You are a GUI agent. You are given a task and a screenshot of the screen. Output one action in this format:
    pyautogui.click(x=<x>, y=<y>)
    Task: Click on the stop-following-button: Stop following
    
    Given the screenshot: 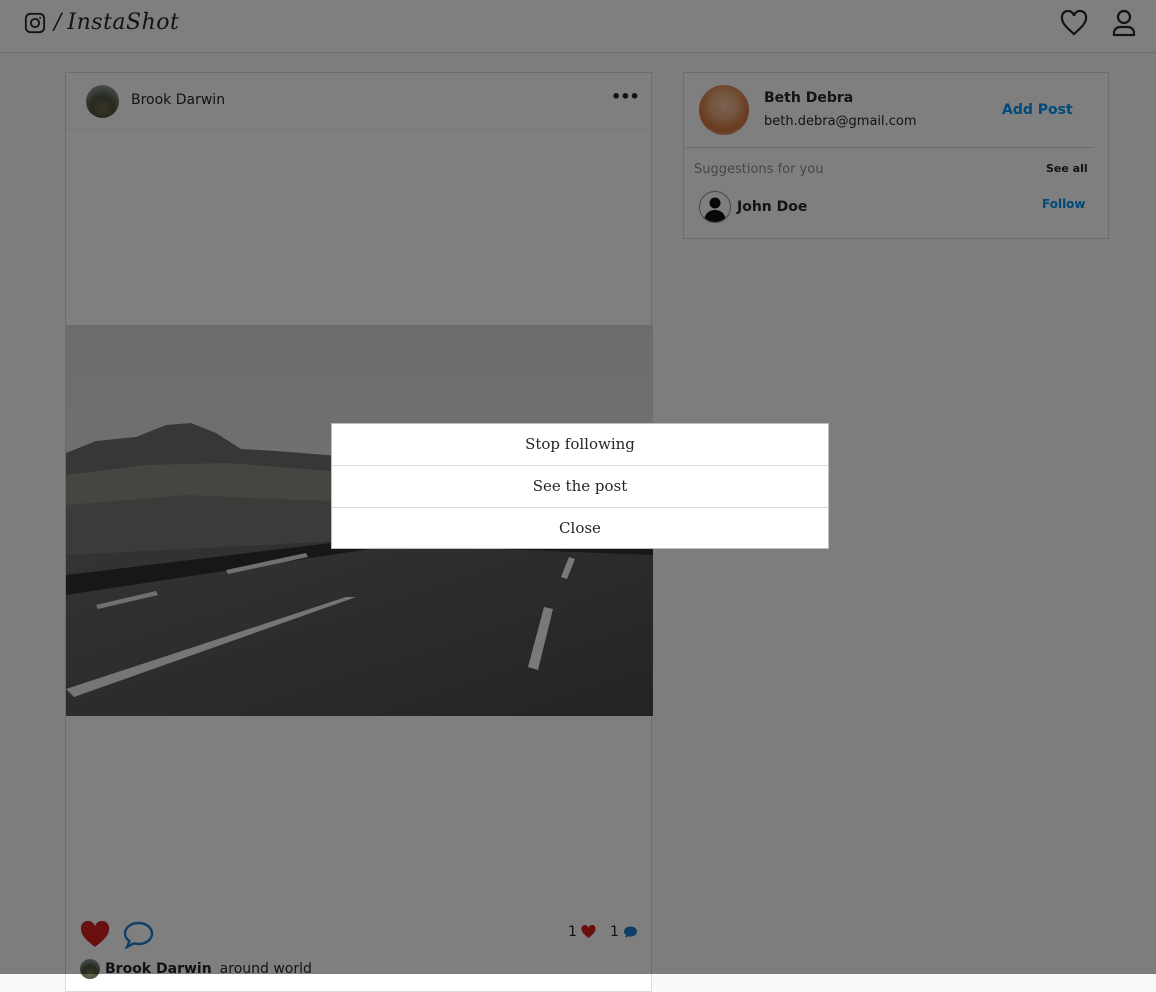 What is the action you would take?
    pyautogui.click(x=580, y=445)
    